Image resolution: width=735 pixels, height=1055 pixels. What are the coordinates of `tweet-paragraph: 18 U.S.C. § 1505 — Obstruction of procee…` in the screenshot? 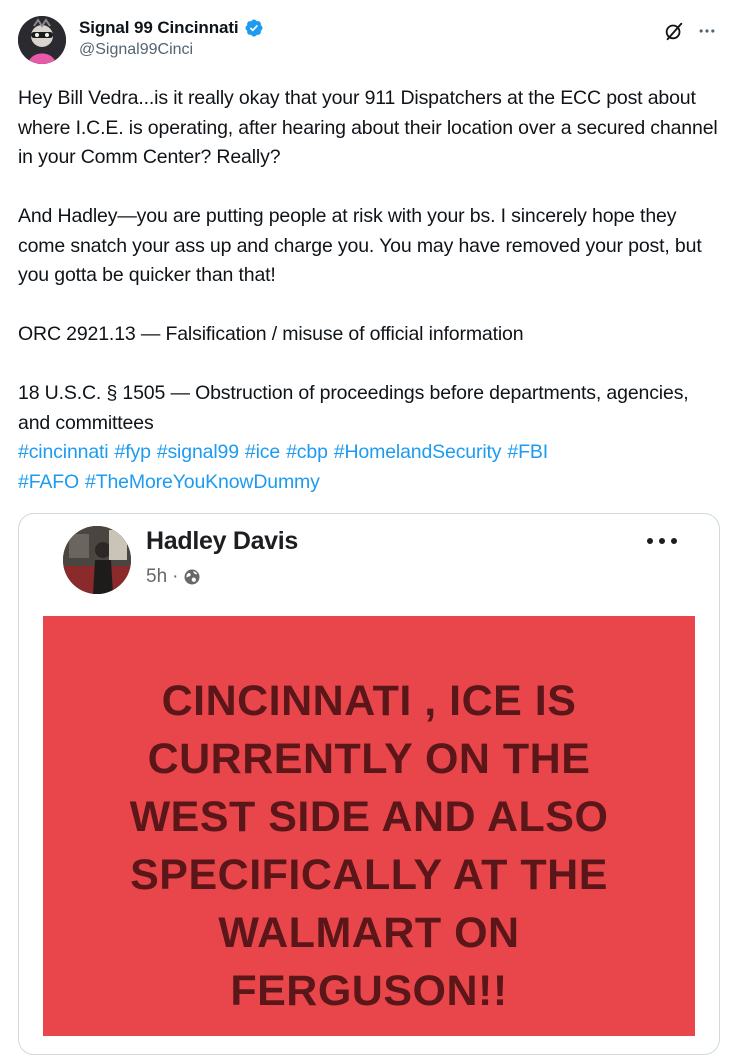 It's located at (353, 408).